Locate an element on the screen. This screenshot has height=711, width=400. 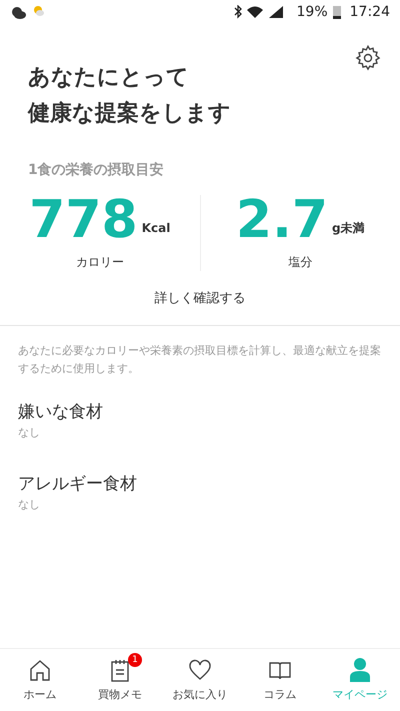
tab-item: 1 買物メモ is located at coordinates (120, 680).